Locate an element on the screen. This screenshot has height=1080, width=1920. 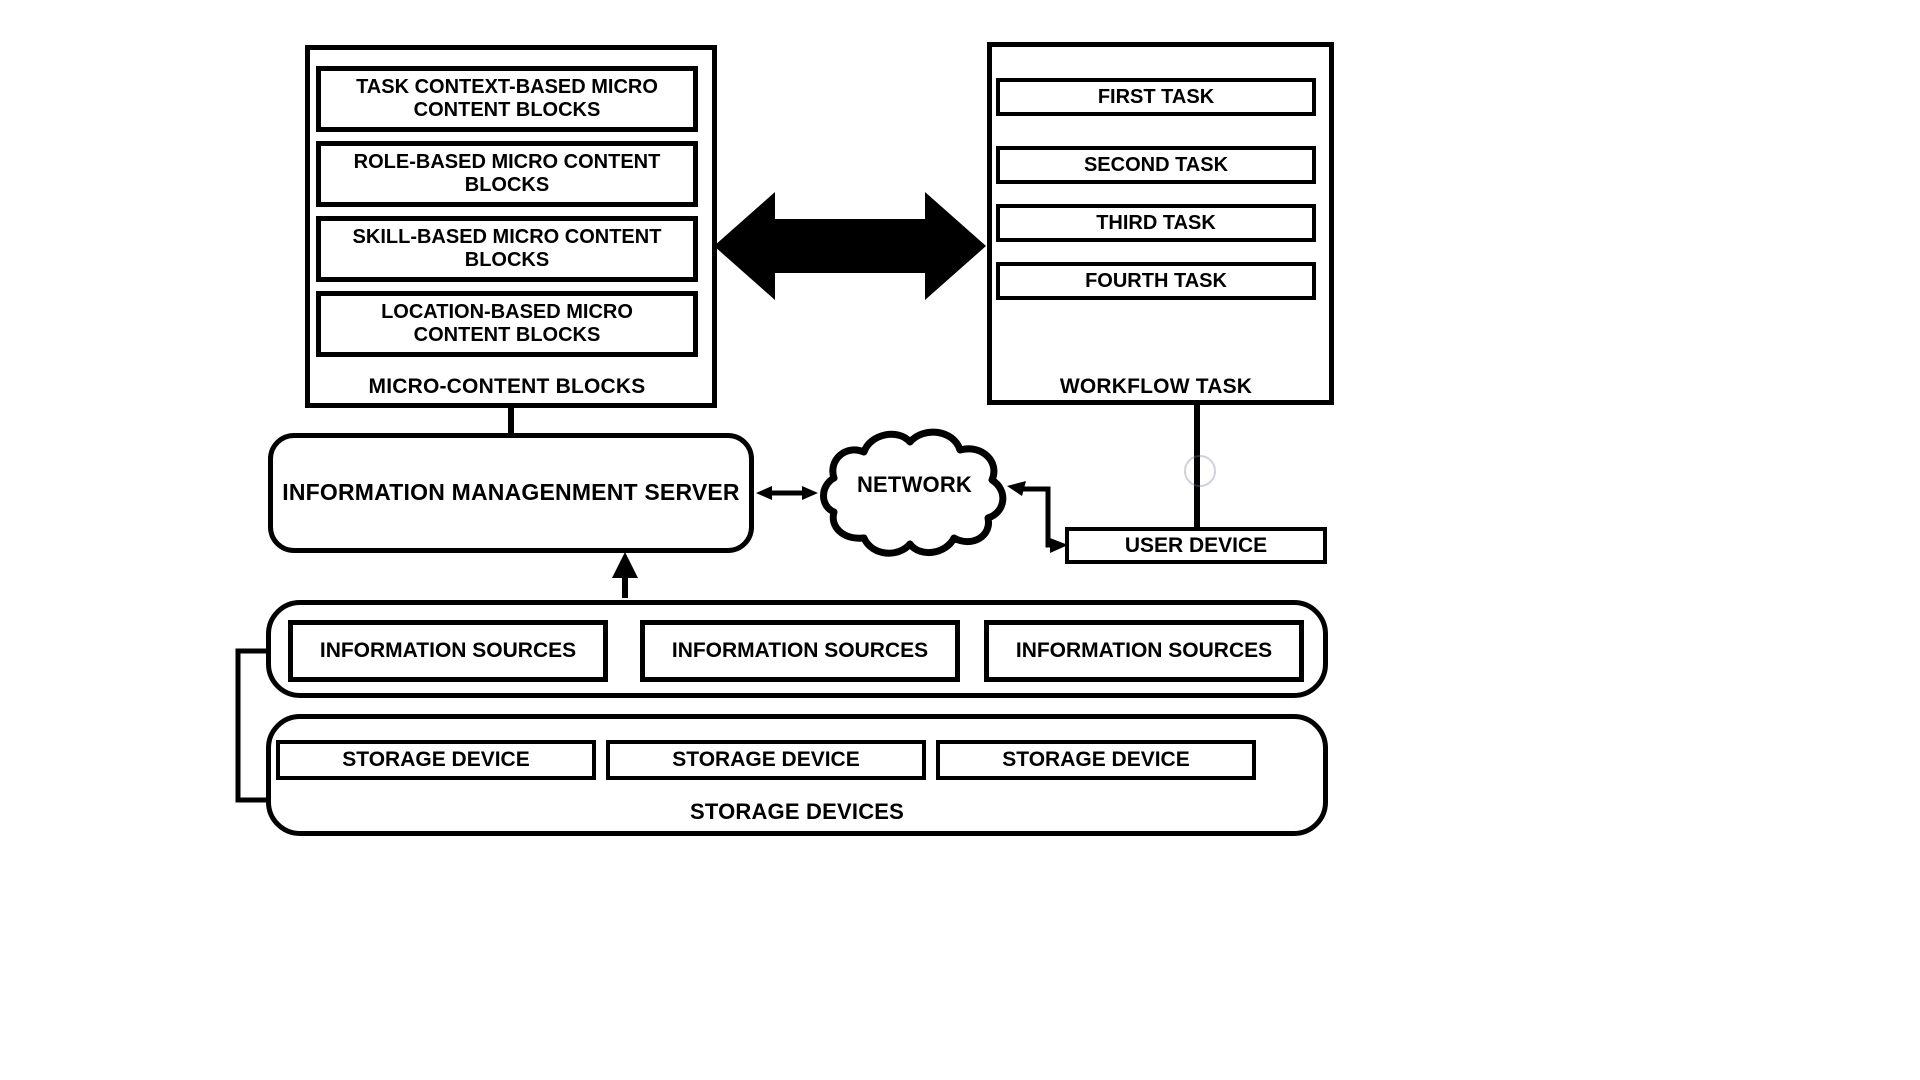
micro-content-block-2: ROLE-BASED MICRO CONTENT BLOCKS is located at coordinates (507, 174).